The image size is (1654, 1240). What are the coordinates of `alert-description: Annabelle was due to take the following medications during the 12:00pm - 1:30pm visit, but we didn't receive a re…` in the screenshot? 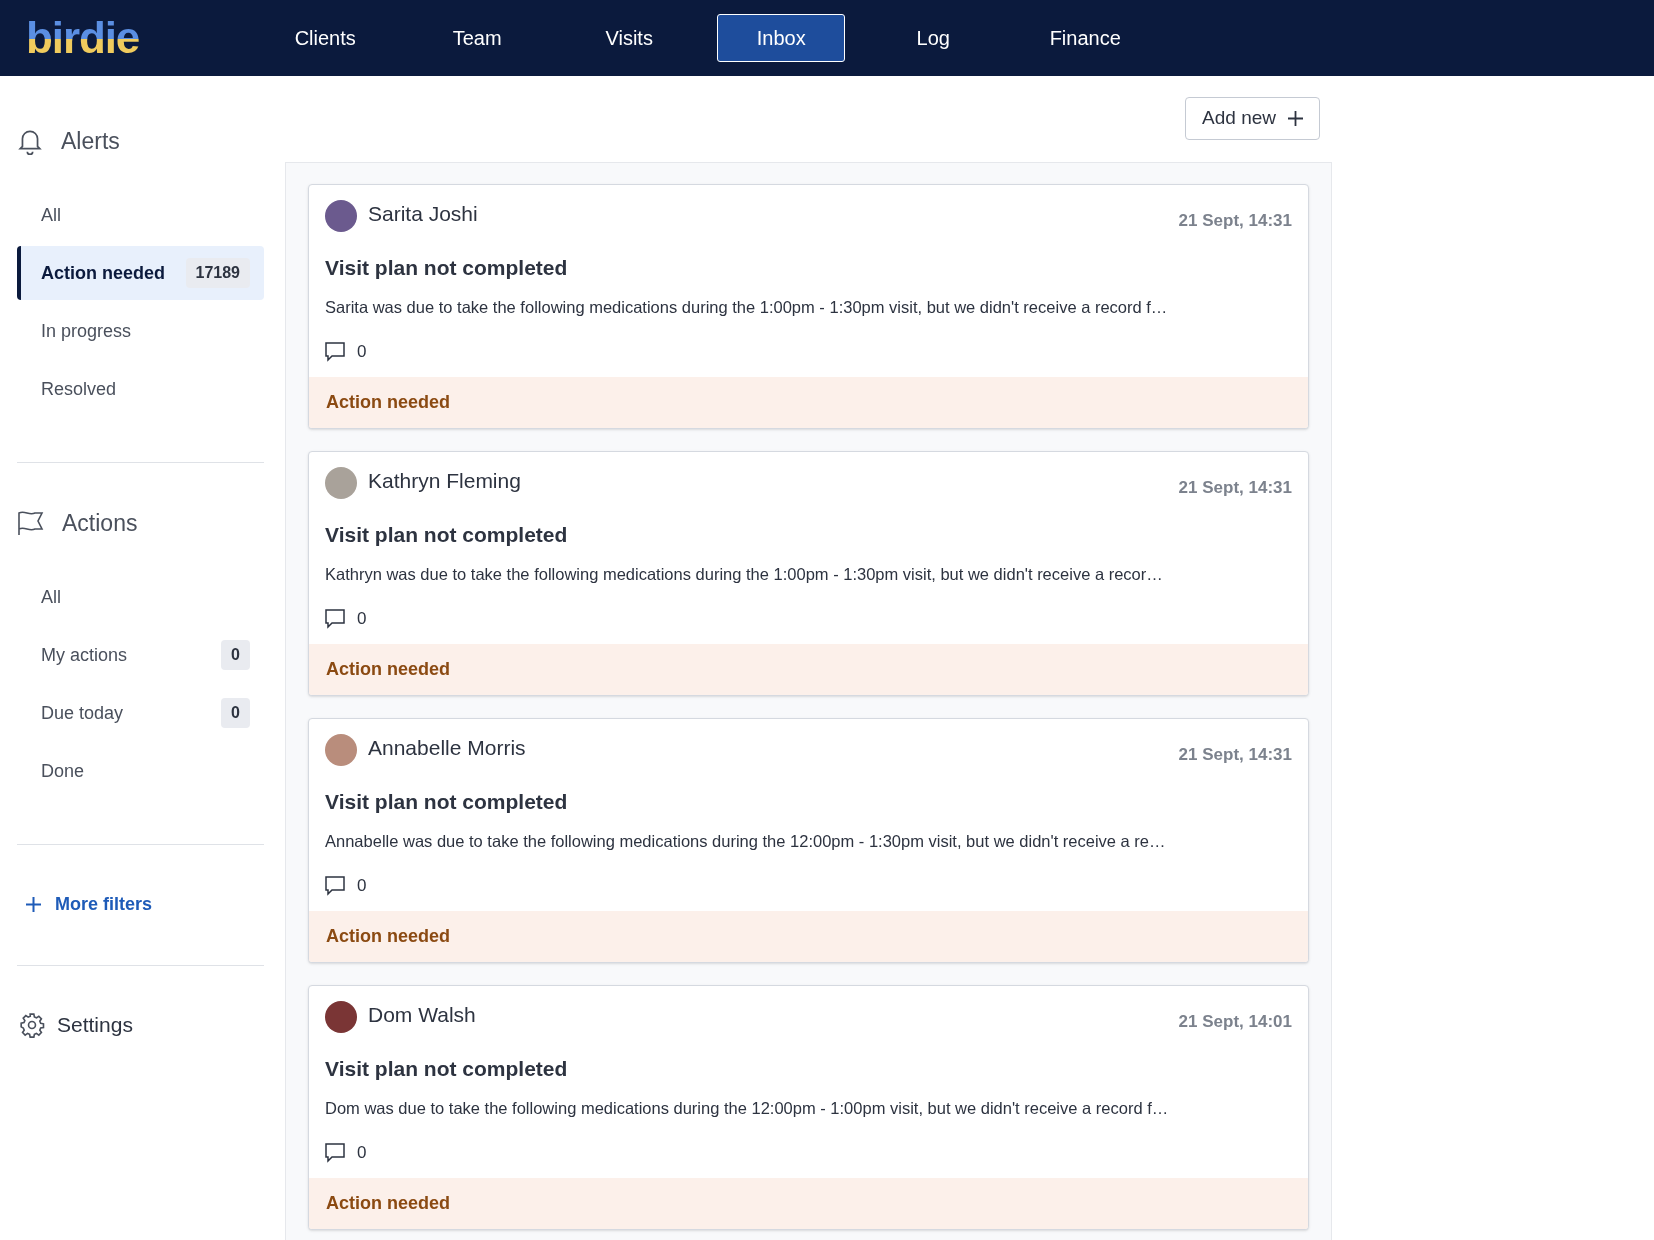 It's located at (745, 841).